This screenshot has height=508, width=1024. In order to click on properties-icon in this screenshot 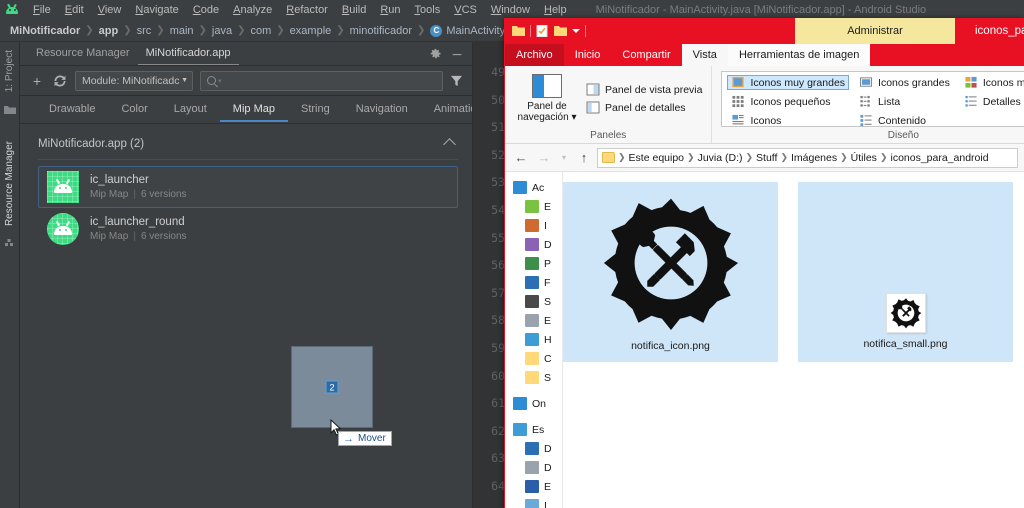, I will do `click(542, 31)`.